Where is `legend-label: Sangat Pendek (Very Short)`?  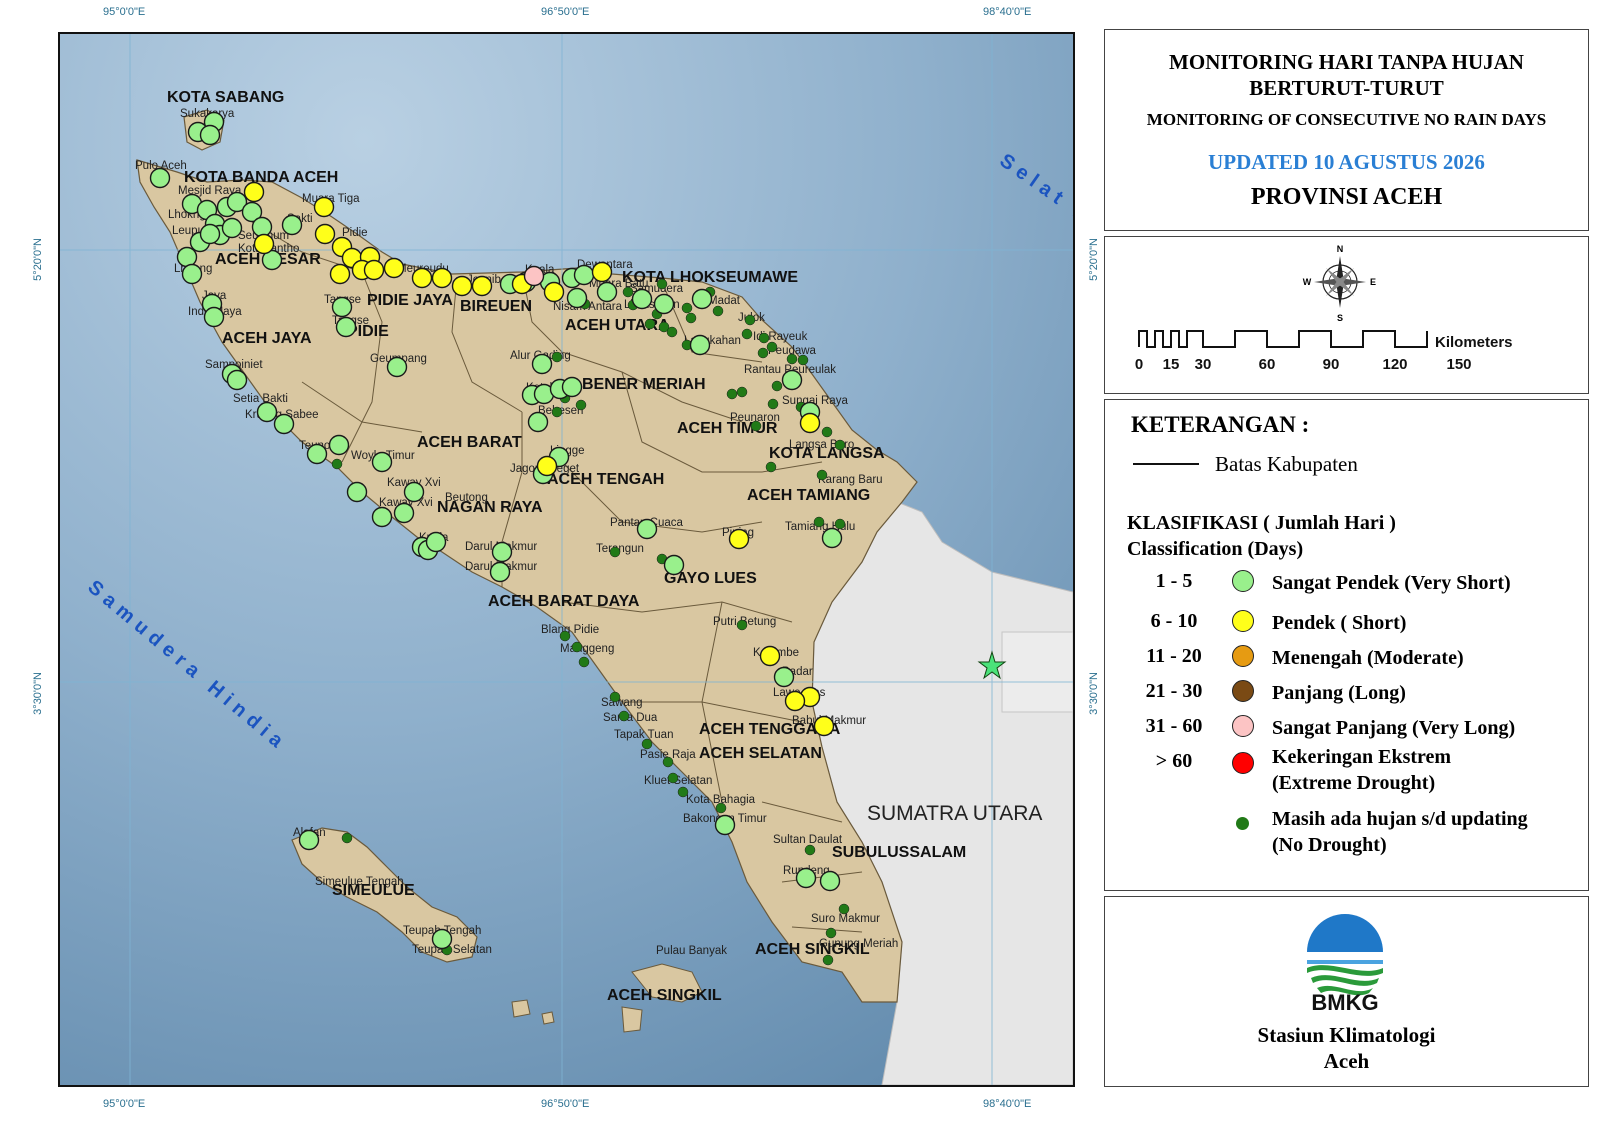
legend-label: Sangat Pendek (Very Short) is located at coordinates (1391, 583).